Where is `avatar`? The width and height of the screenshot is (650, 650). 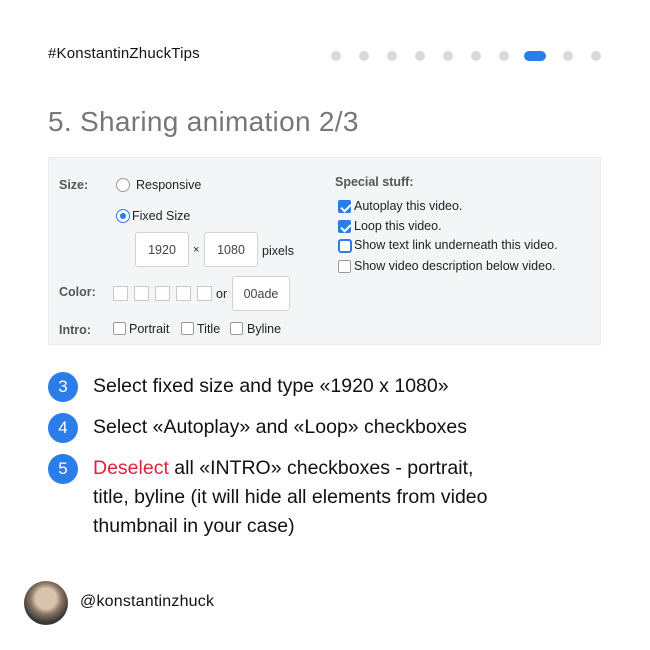
avatar is located at coordinates (46, 603).